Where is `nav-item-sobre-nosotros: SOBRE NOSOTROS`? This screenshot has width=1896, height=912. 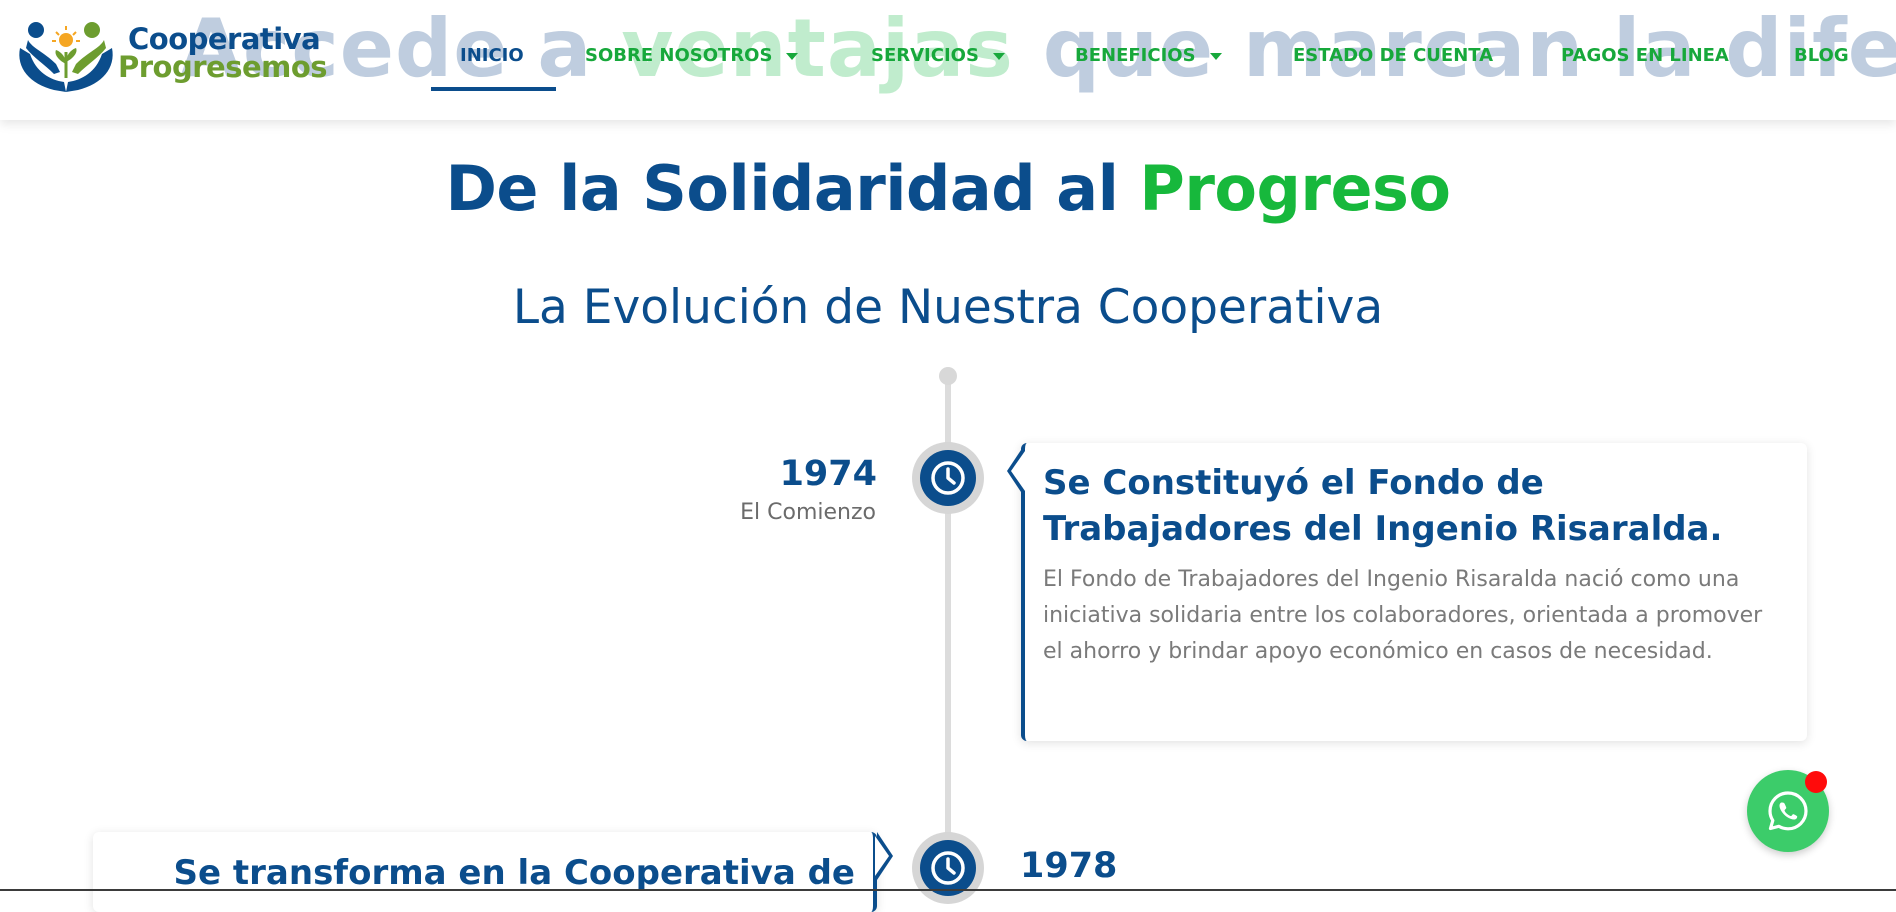
nav-item-sobre-nosotros: SOBRE NOSOTROS is located at coordinates (692, 56).